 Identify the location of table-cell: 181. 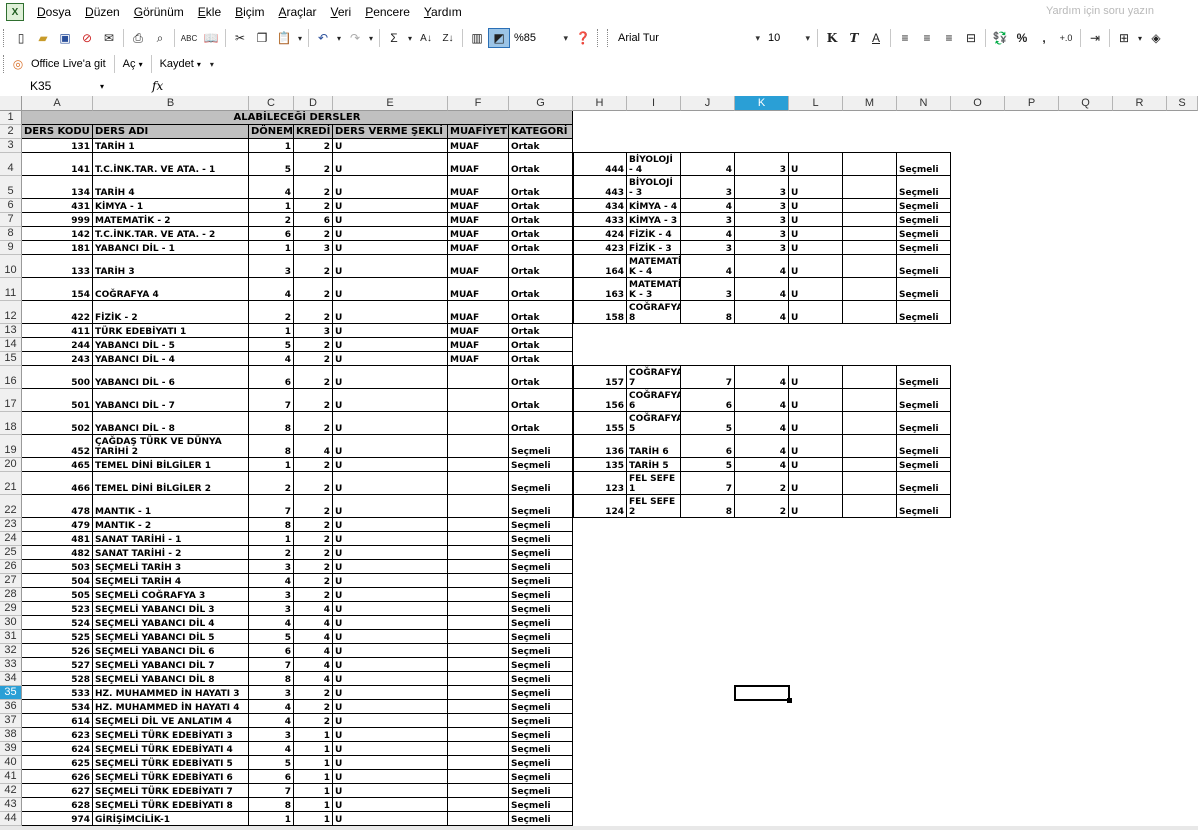
(57, 248).